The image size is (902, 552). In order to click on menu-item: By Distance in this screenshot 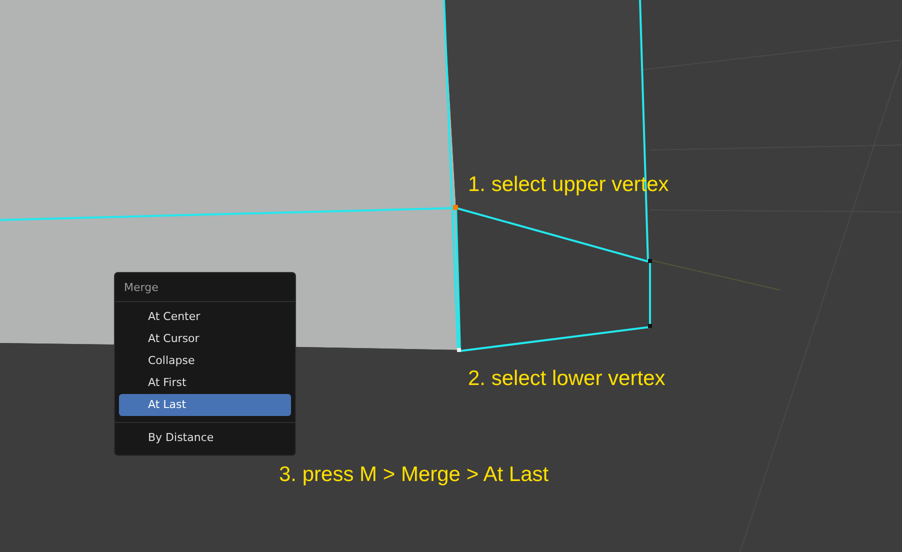, I will do `click(205, 438)`.